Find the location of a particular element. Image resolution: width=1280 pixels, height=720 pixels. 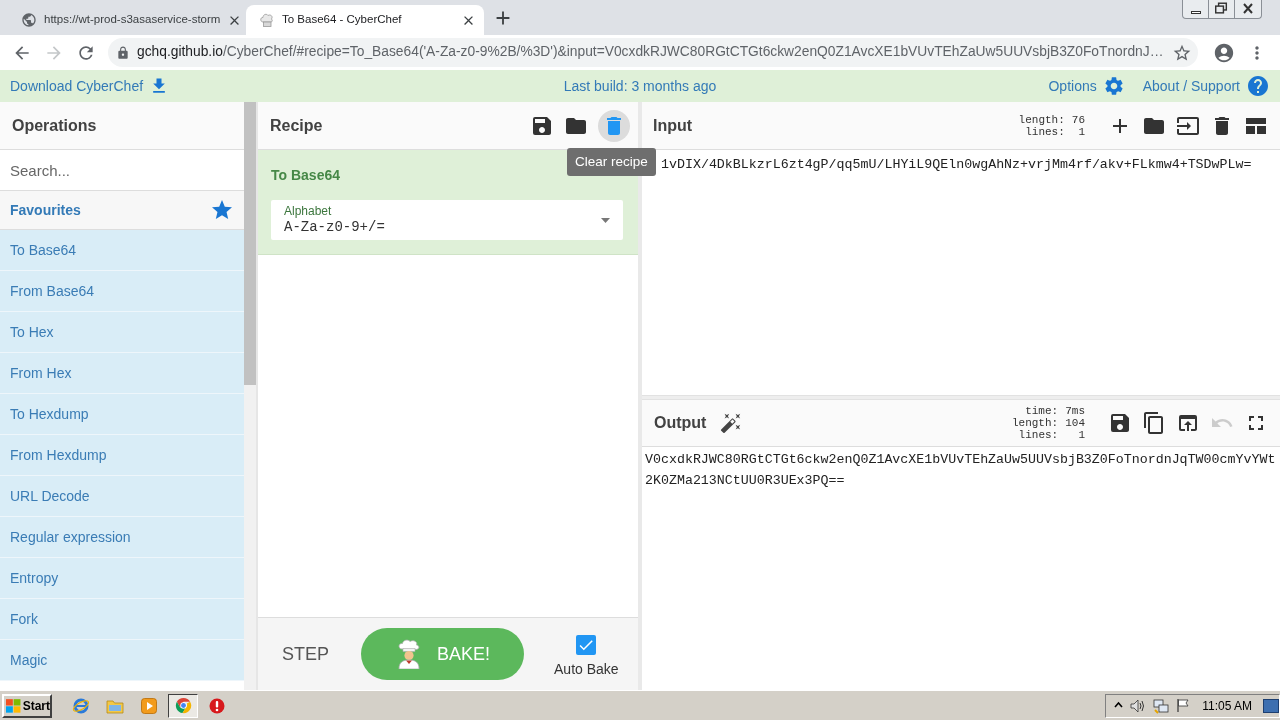

globe-icon is located at coordinates (29, 20).